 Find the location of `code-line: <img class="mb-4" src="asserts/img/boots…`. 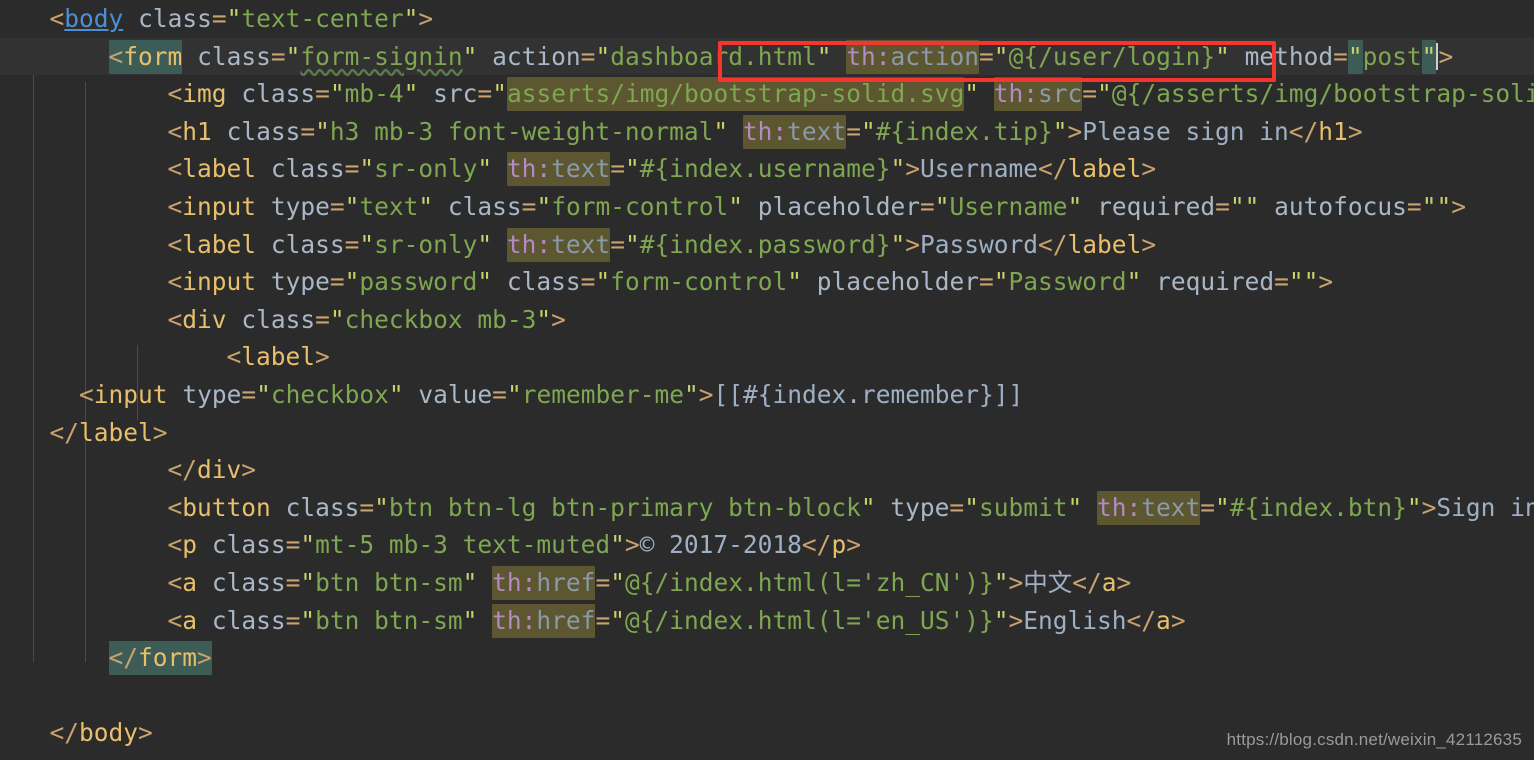

code-line: <img class="mb-4" src="asserts/img/boots… is located at coordinates (767, 94).